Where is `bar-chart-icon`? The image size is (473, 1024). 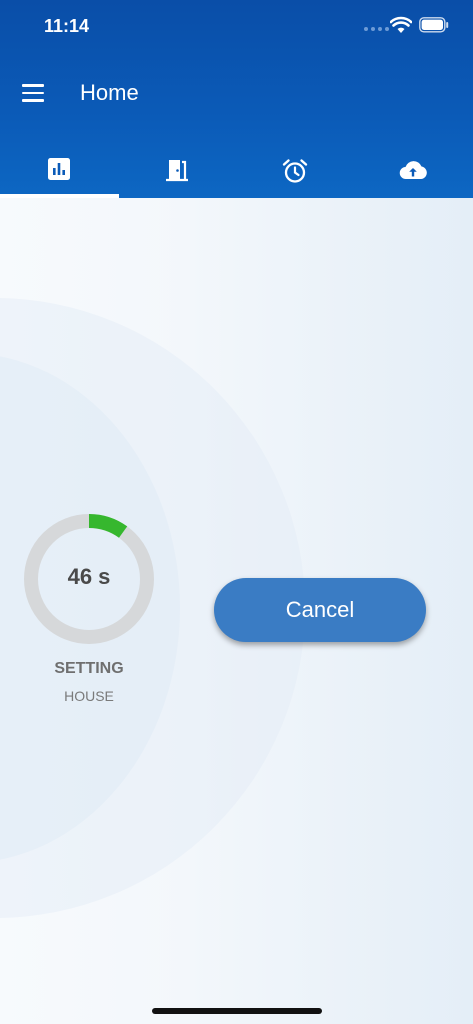
bar-chart-icon is located at coordinates (59, 169).